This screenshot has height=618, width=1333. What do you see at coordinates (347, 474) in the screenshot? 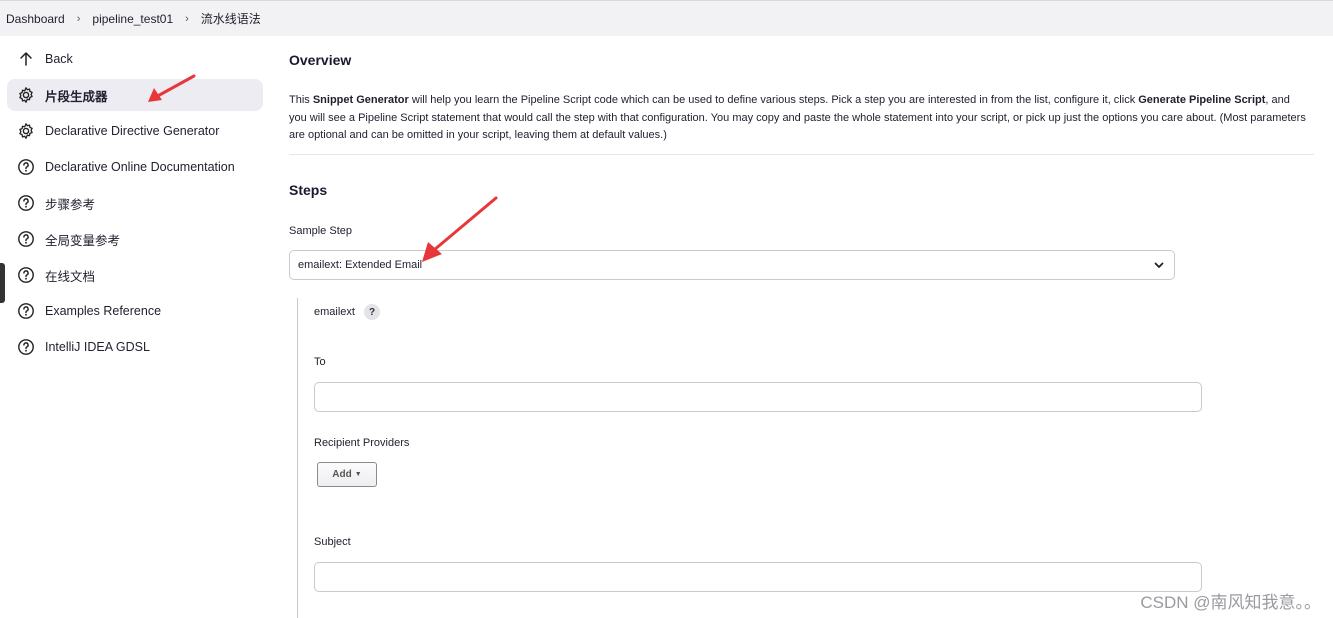
I see `add-recipient-provider-button: Add ▼` at bounding box center [347, 474].